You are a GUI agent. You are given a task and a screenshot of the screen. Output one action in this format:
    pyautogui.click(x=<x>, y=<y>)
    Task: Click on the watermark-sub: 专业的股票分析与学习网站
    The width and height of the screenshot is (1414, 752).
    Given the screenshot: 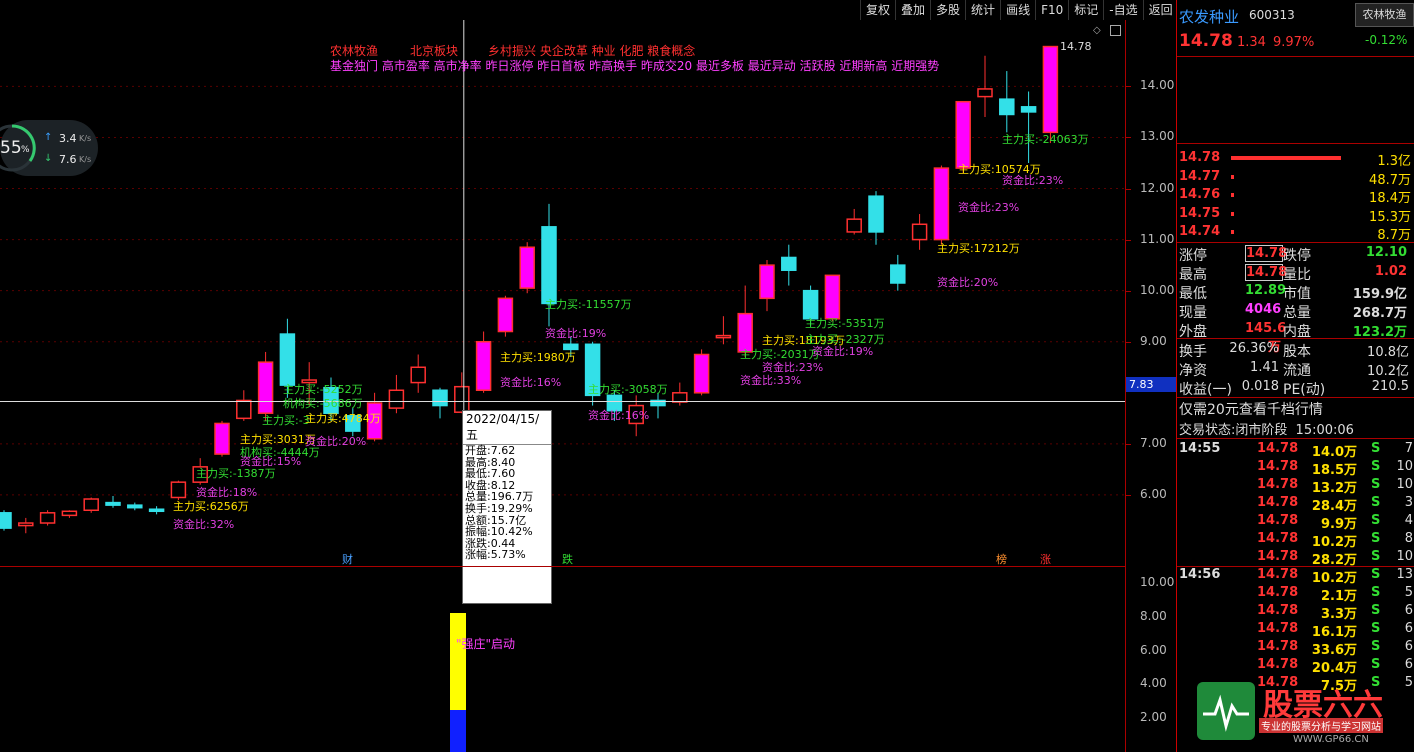 What is the action you would take?
    pyautogui.click(x=1321, y=725)
    